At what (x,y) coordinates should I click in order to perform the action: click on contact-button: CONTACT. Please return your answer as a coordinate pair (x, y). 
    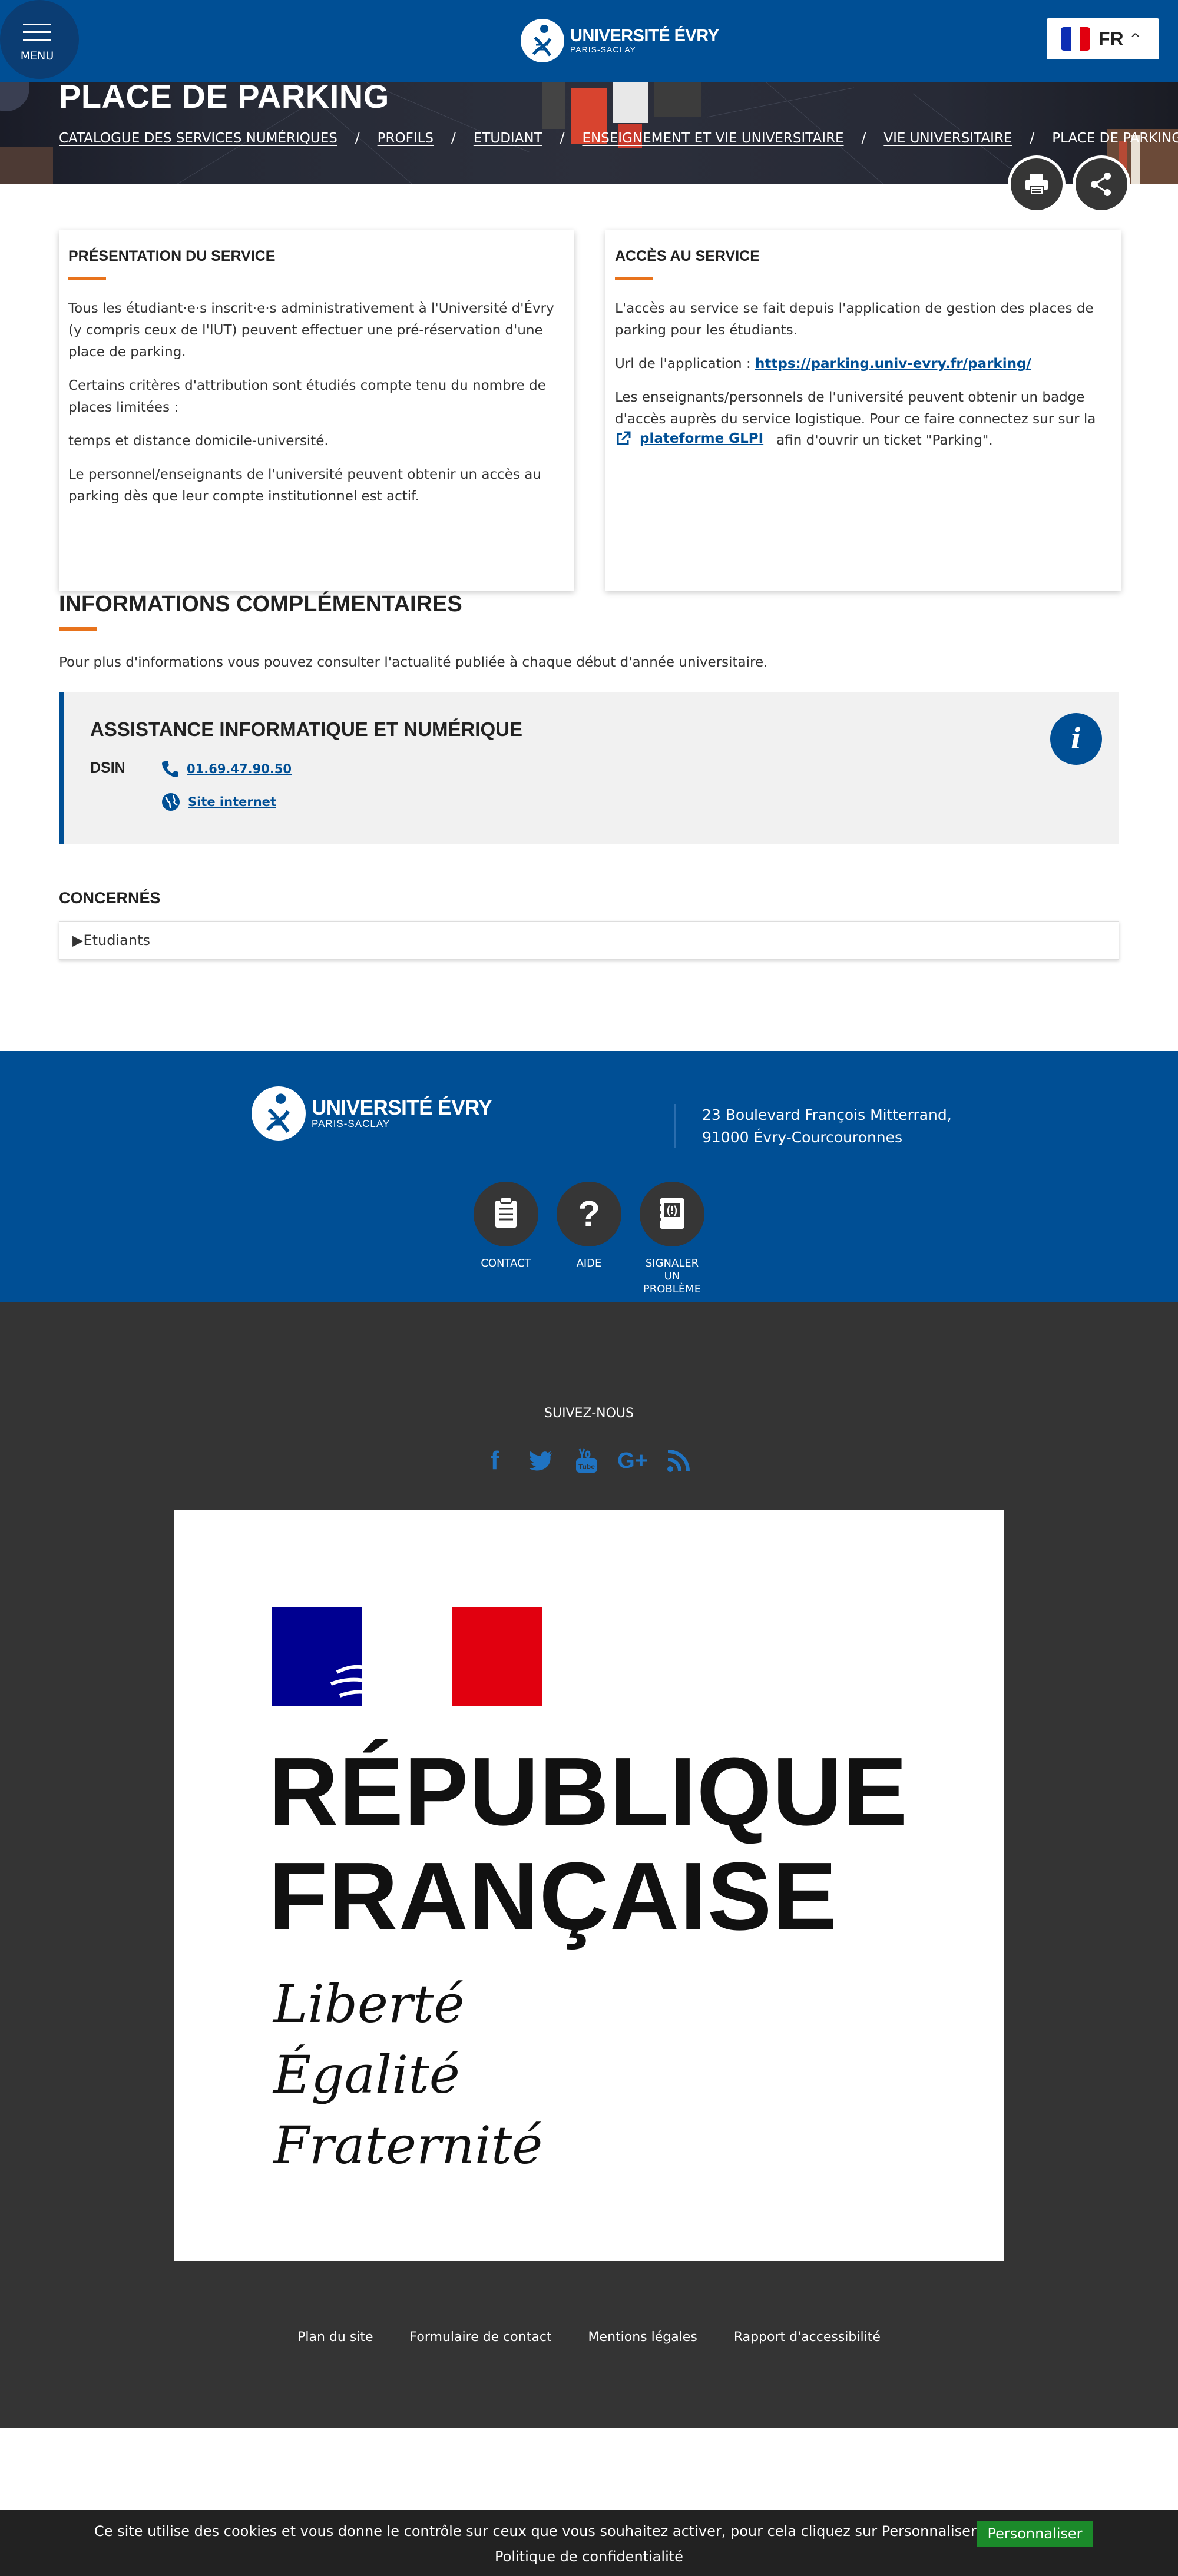
    Looking at the image, I should click on (506, 1226).